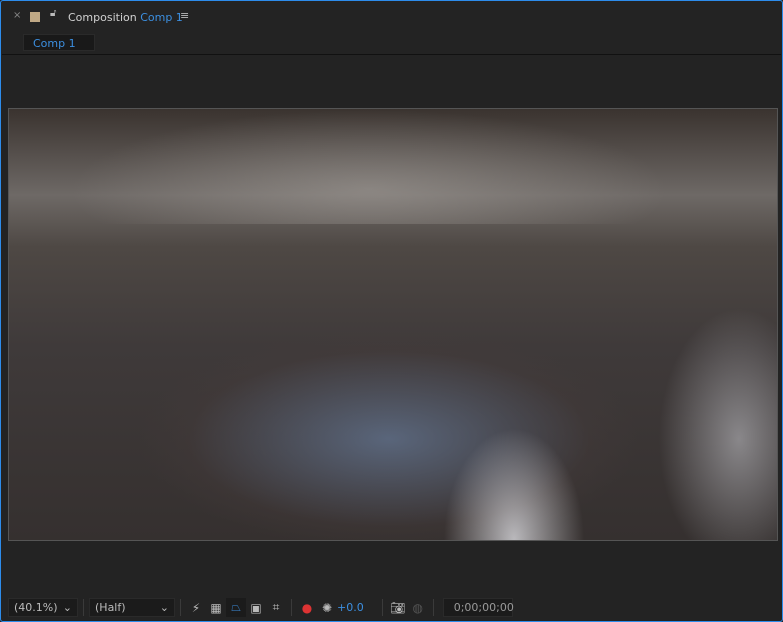 This screenshot has width=783, height=622. Describe the element at coordinates (307, 607) in the screenshot. I see `color-channels-icon: ●` at that location.